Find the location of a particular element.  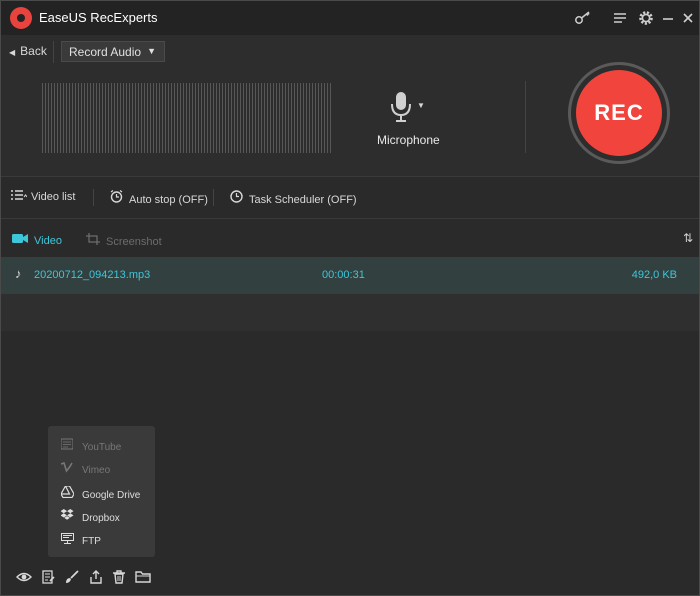

tab-screenshot: Screenshot is located at coordinates (124, 240).